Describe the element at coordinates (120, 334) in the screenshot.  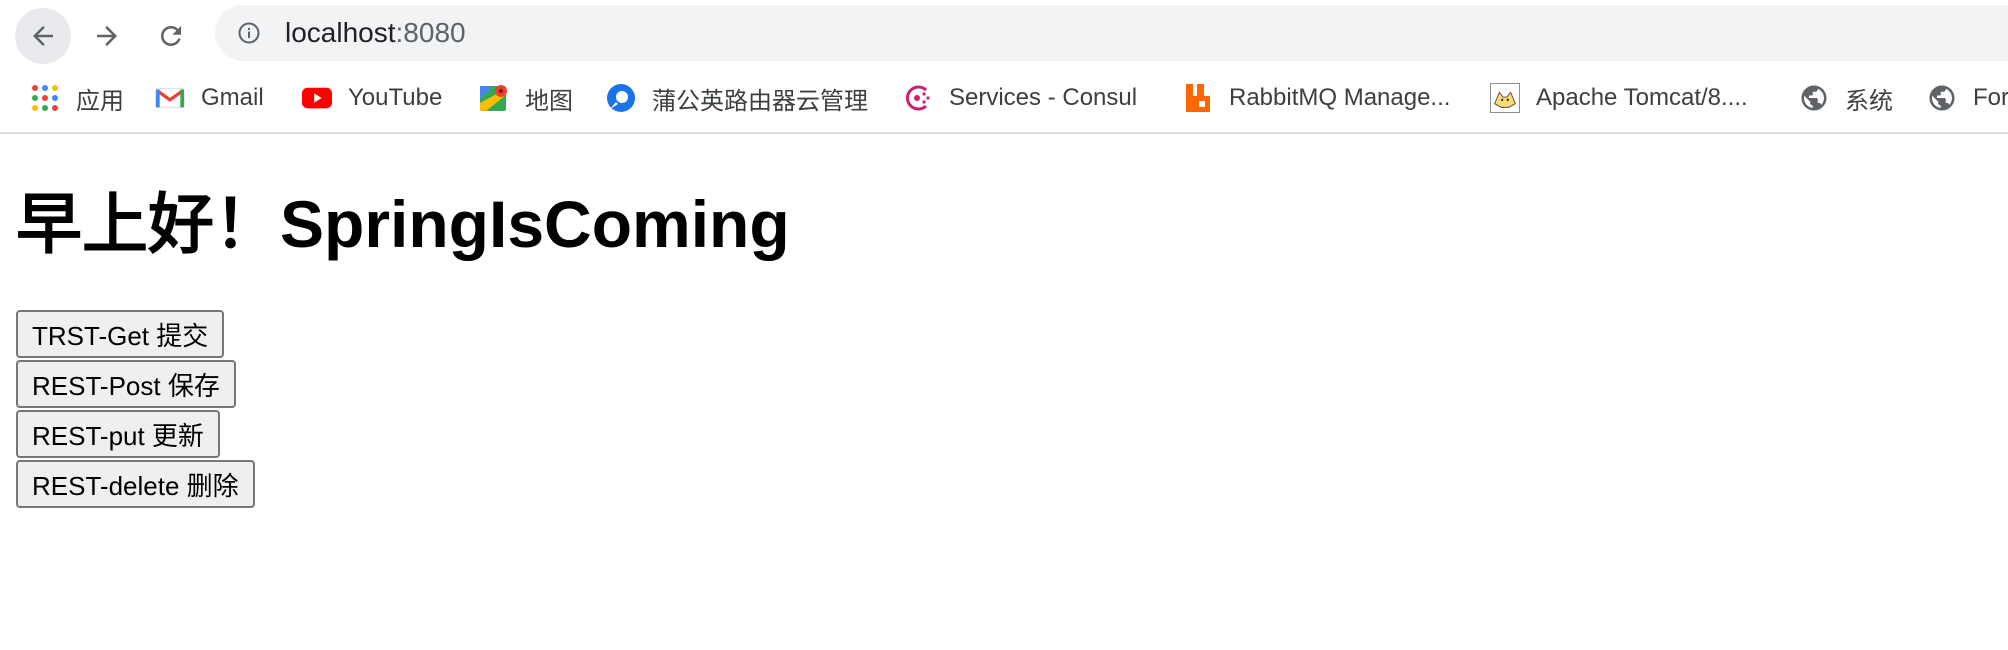
I see `rest-get-submit-button: TRST-Get 提交` at that location.